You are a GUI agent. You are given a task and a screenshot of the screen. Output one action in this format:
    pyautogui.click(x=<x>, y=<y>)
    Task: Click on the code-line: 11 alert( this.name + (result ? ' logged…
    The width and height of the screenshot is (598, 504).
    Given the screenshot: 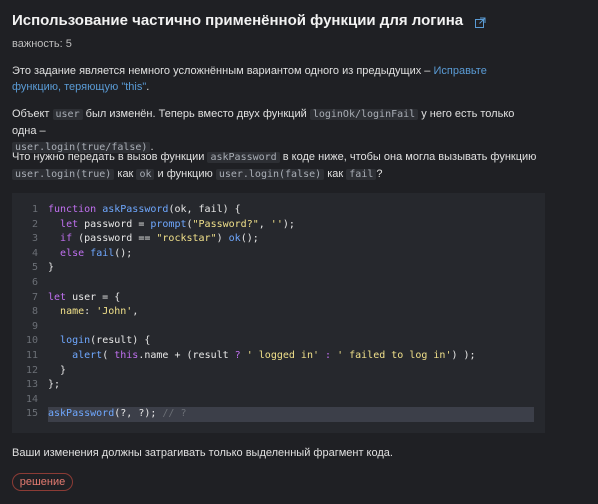 What is the action you would take?
    pyautogui.click(x=278, y=356)
    